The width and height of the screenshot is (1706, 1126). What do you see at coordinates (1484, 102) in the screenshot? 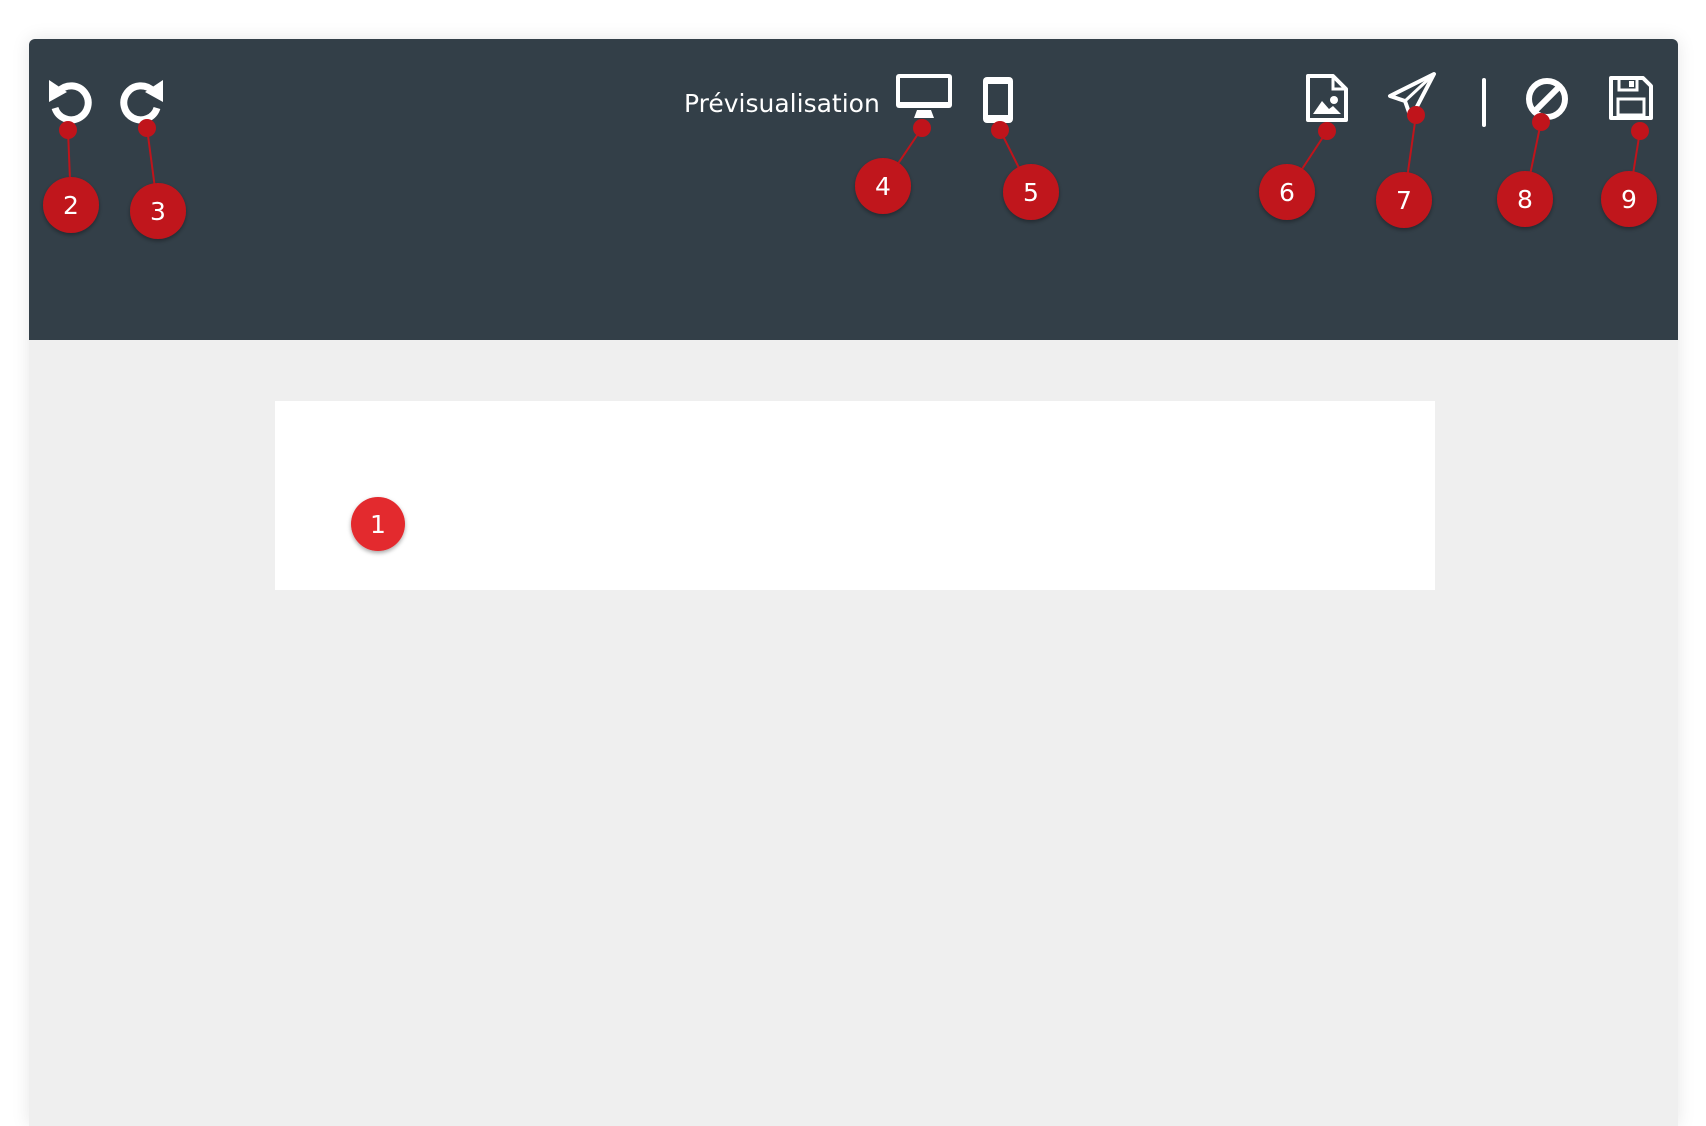
I see `toolbar-separator` at bounding box center [1484, 102].